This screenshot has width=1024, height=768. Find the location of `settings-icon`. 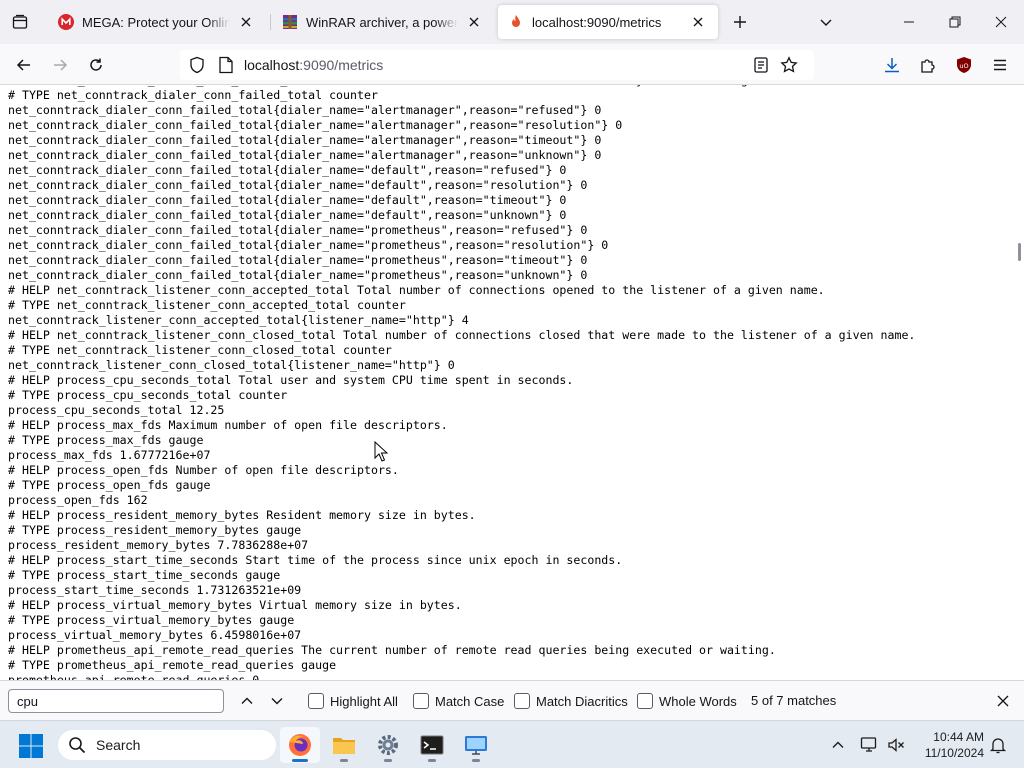

settings-icon is located at coordinates (388, 745).